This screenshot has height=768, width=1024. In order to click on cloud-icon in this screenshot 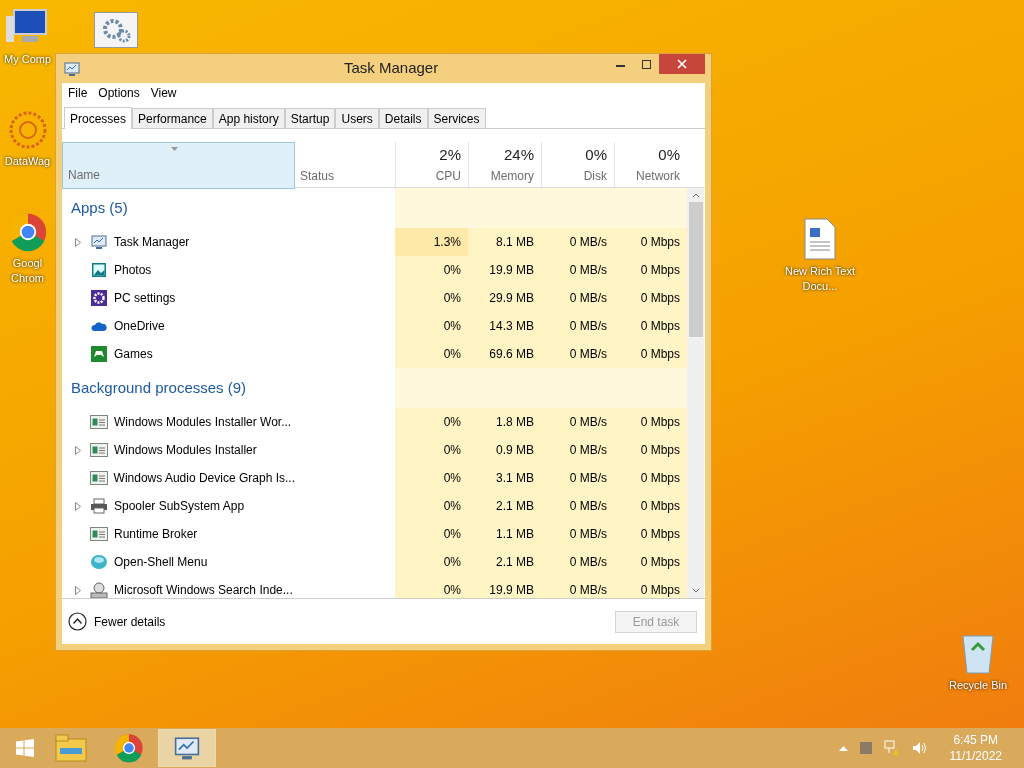, I will do `click(99, 326)`.